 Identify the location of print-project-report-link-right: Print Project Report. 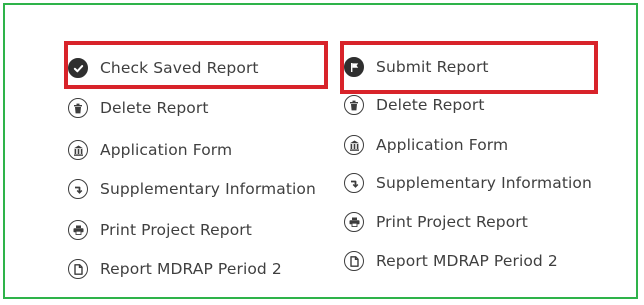
(435, 222).